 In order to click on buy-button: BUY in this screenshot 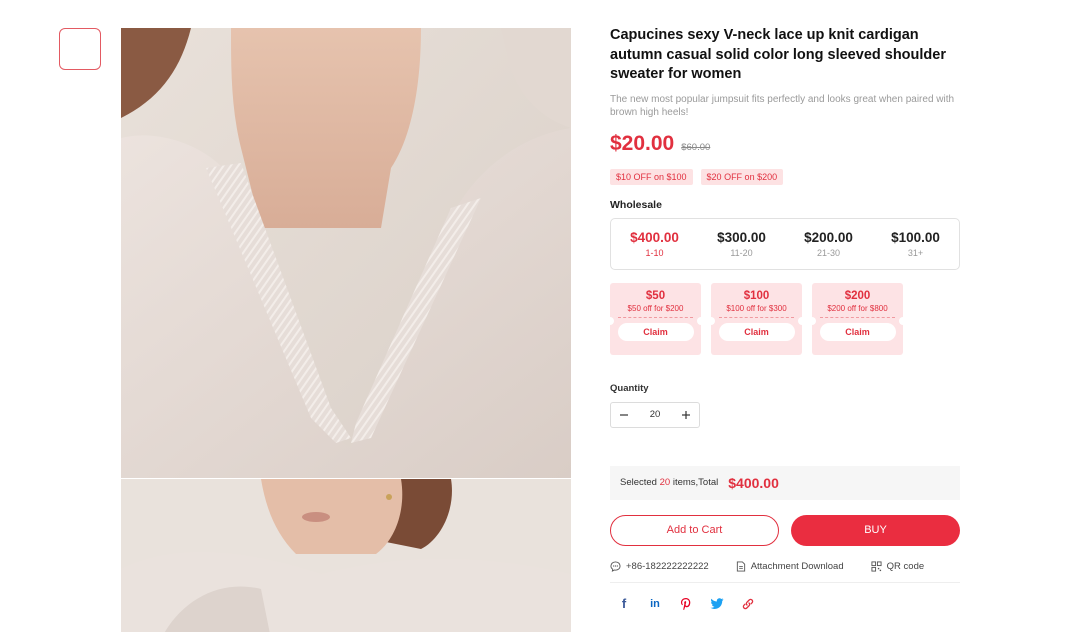, I will do `click(875, 530)`.